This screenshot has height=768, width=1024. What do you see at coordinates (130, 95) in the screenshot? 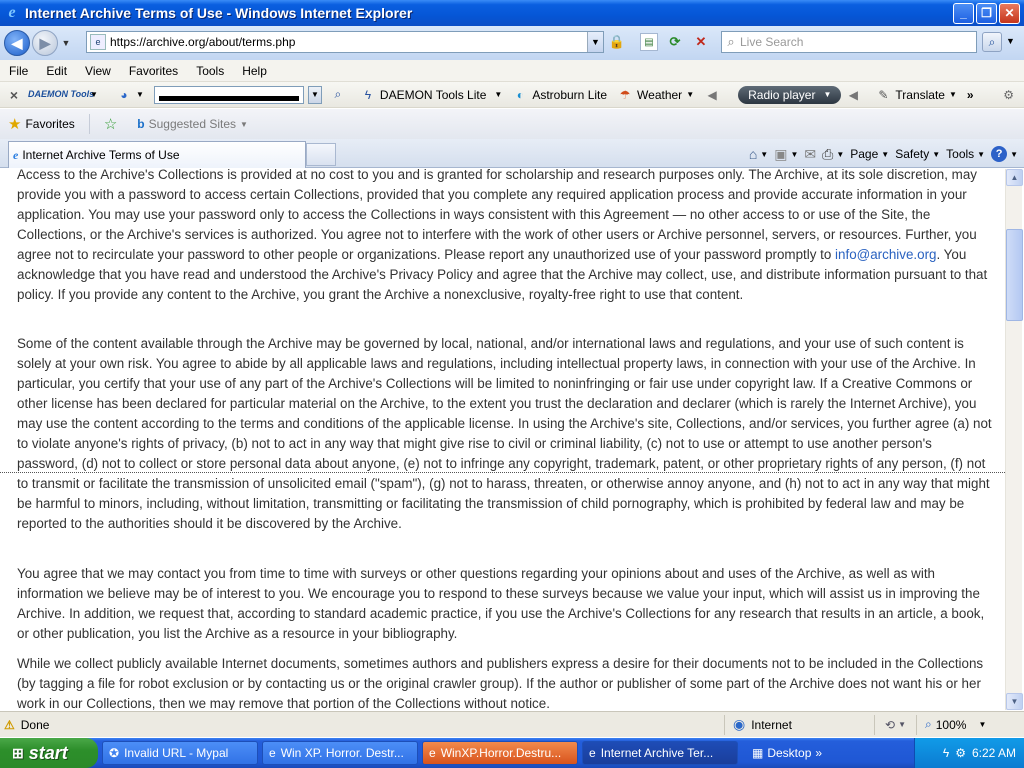
I see `globe-icon: ◕ ▼` at bounding box center [130, 95].